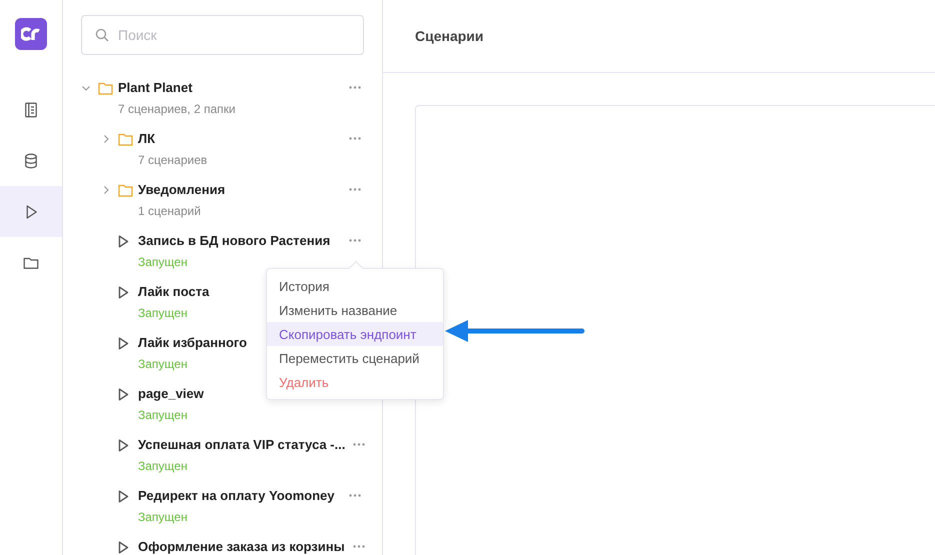 Image resolution: width=935 pixels, height=555 pixels. I want to click on folder-count: 1 сценарий, so click(169, 211).